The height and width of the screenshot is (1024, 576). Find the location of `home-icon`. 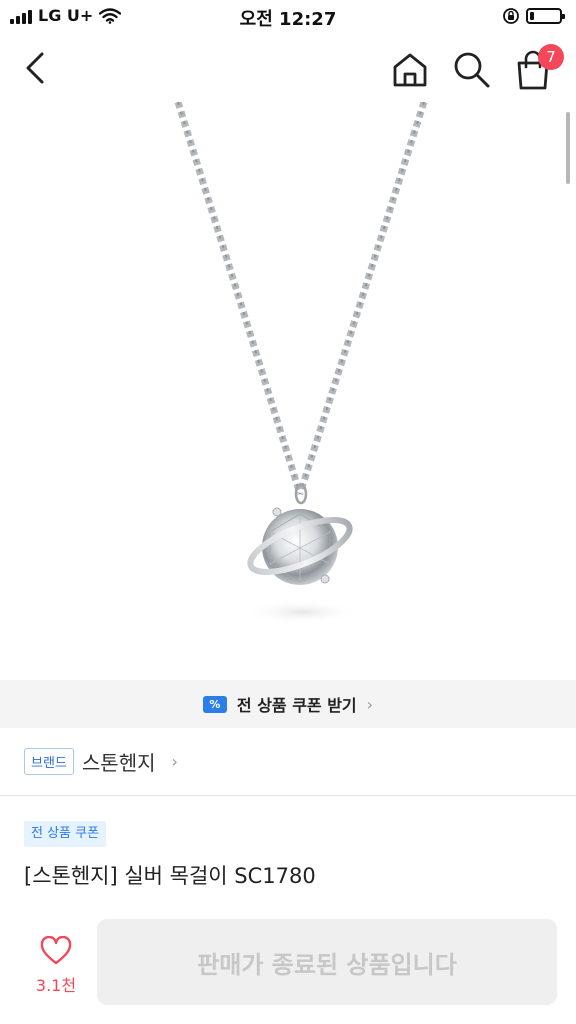

home-icon is located at coordinates (410, 70).